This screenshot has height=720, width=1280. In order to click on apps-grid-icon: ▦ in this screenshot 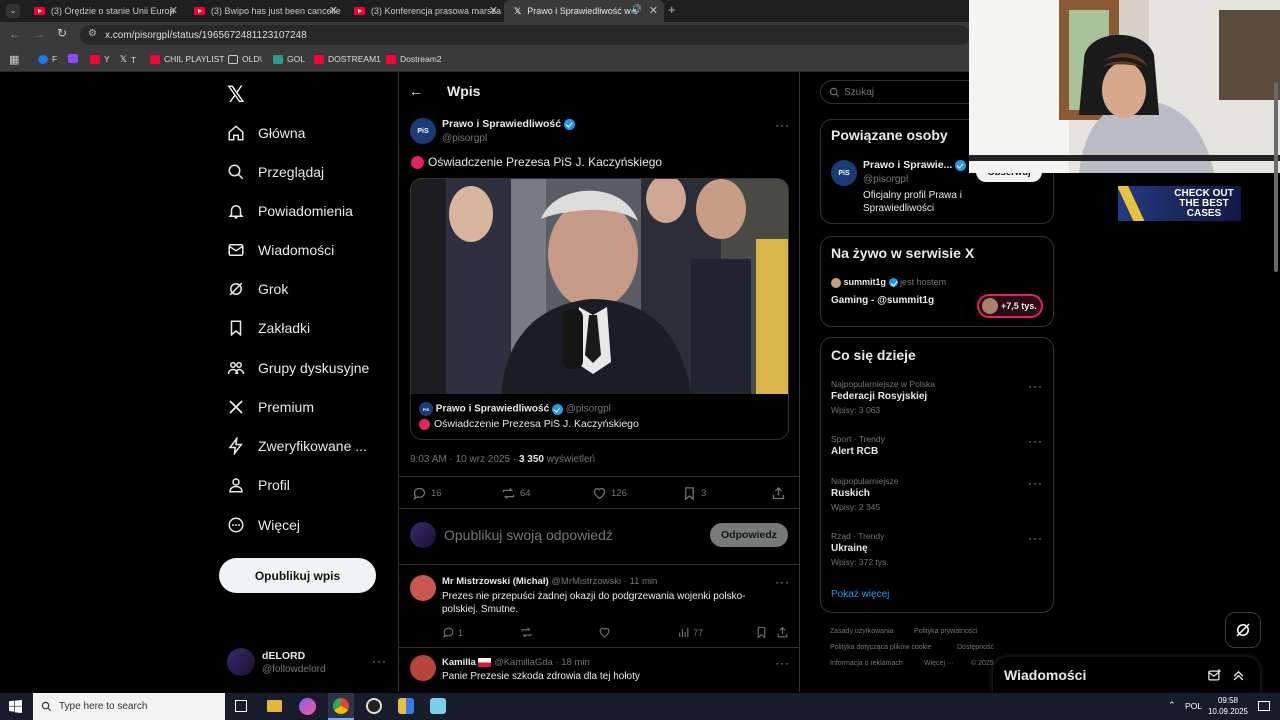, I will do `click(14, 59)`.